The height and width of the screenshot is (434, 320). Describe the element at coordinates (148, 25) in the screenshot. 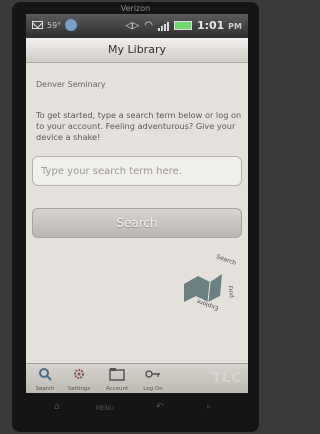

I see `wifi-icon: ◠` at that location.